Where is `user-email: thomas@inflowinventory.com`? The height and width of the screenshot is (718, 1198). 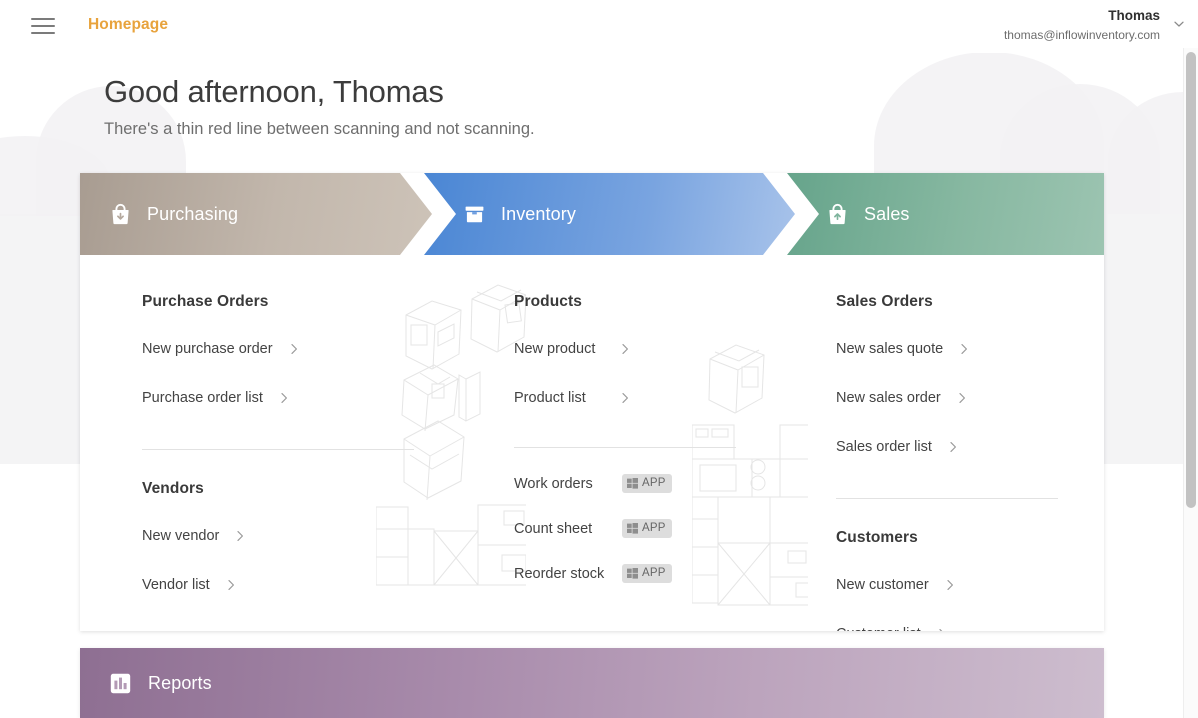
user-email: thomas@inflowinventory.com is located at coordinates (1081, 35).